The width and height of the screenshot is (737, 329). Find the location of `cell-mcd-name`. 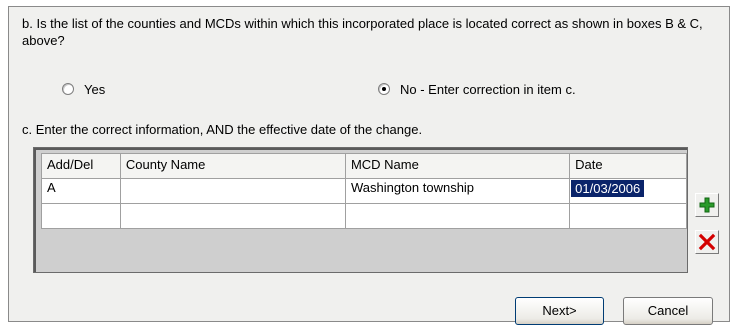

cell-mcd-name is located at coordinates (457, 216).